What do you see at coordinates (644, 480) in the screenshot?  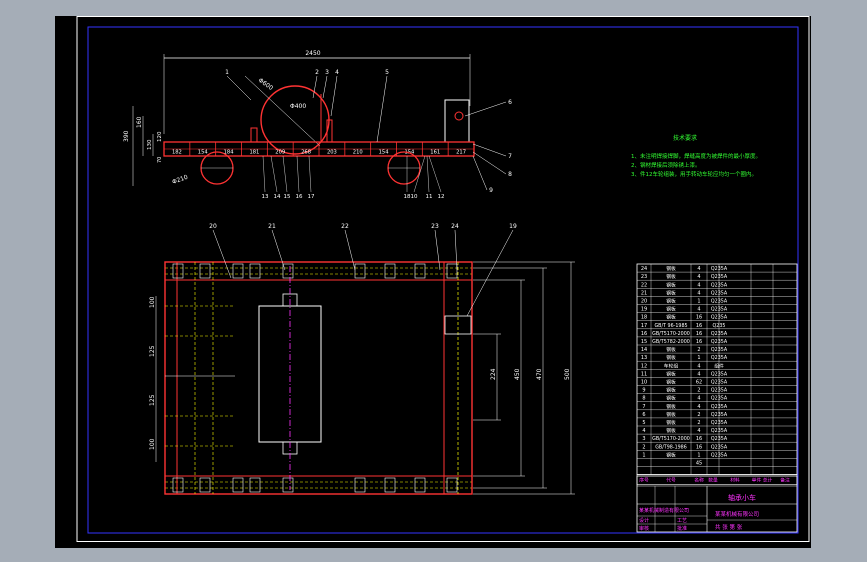 I see `bom-header-cell: 序号` at bounding box center [644, 480].